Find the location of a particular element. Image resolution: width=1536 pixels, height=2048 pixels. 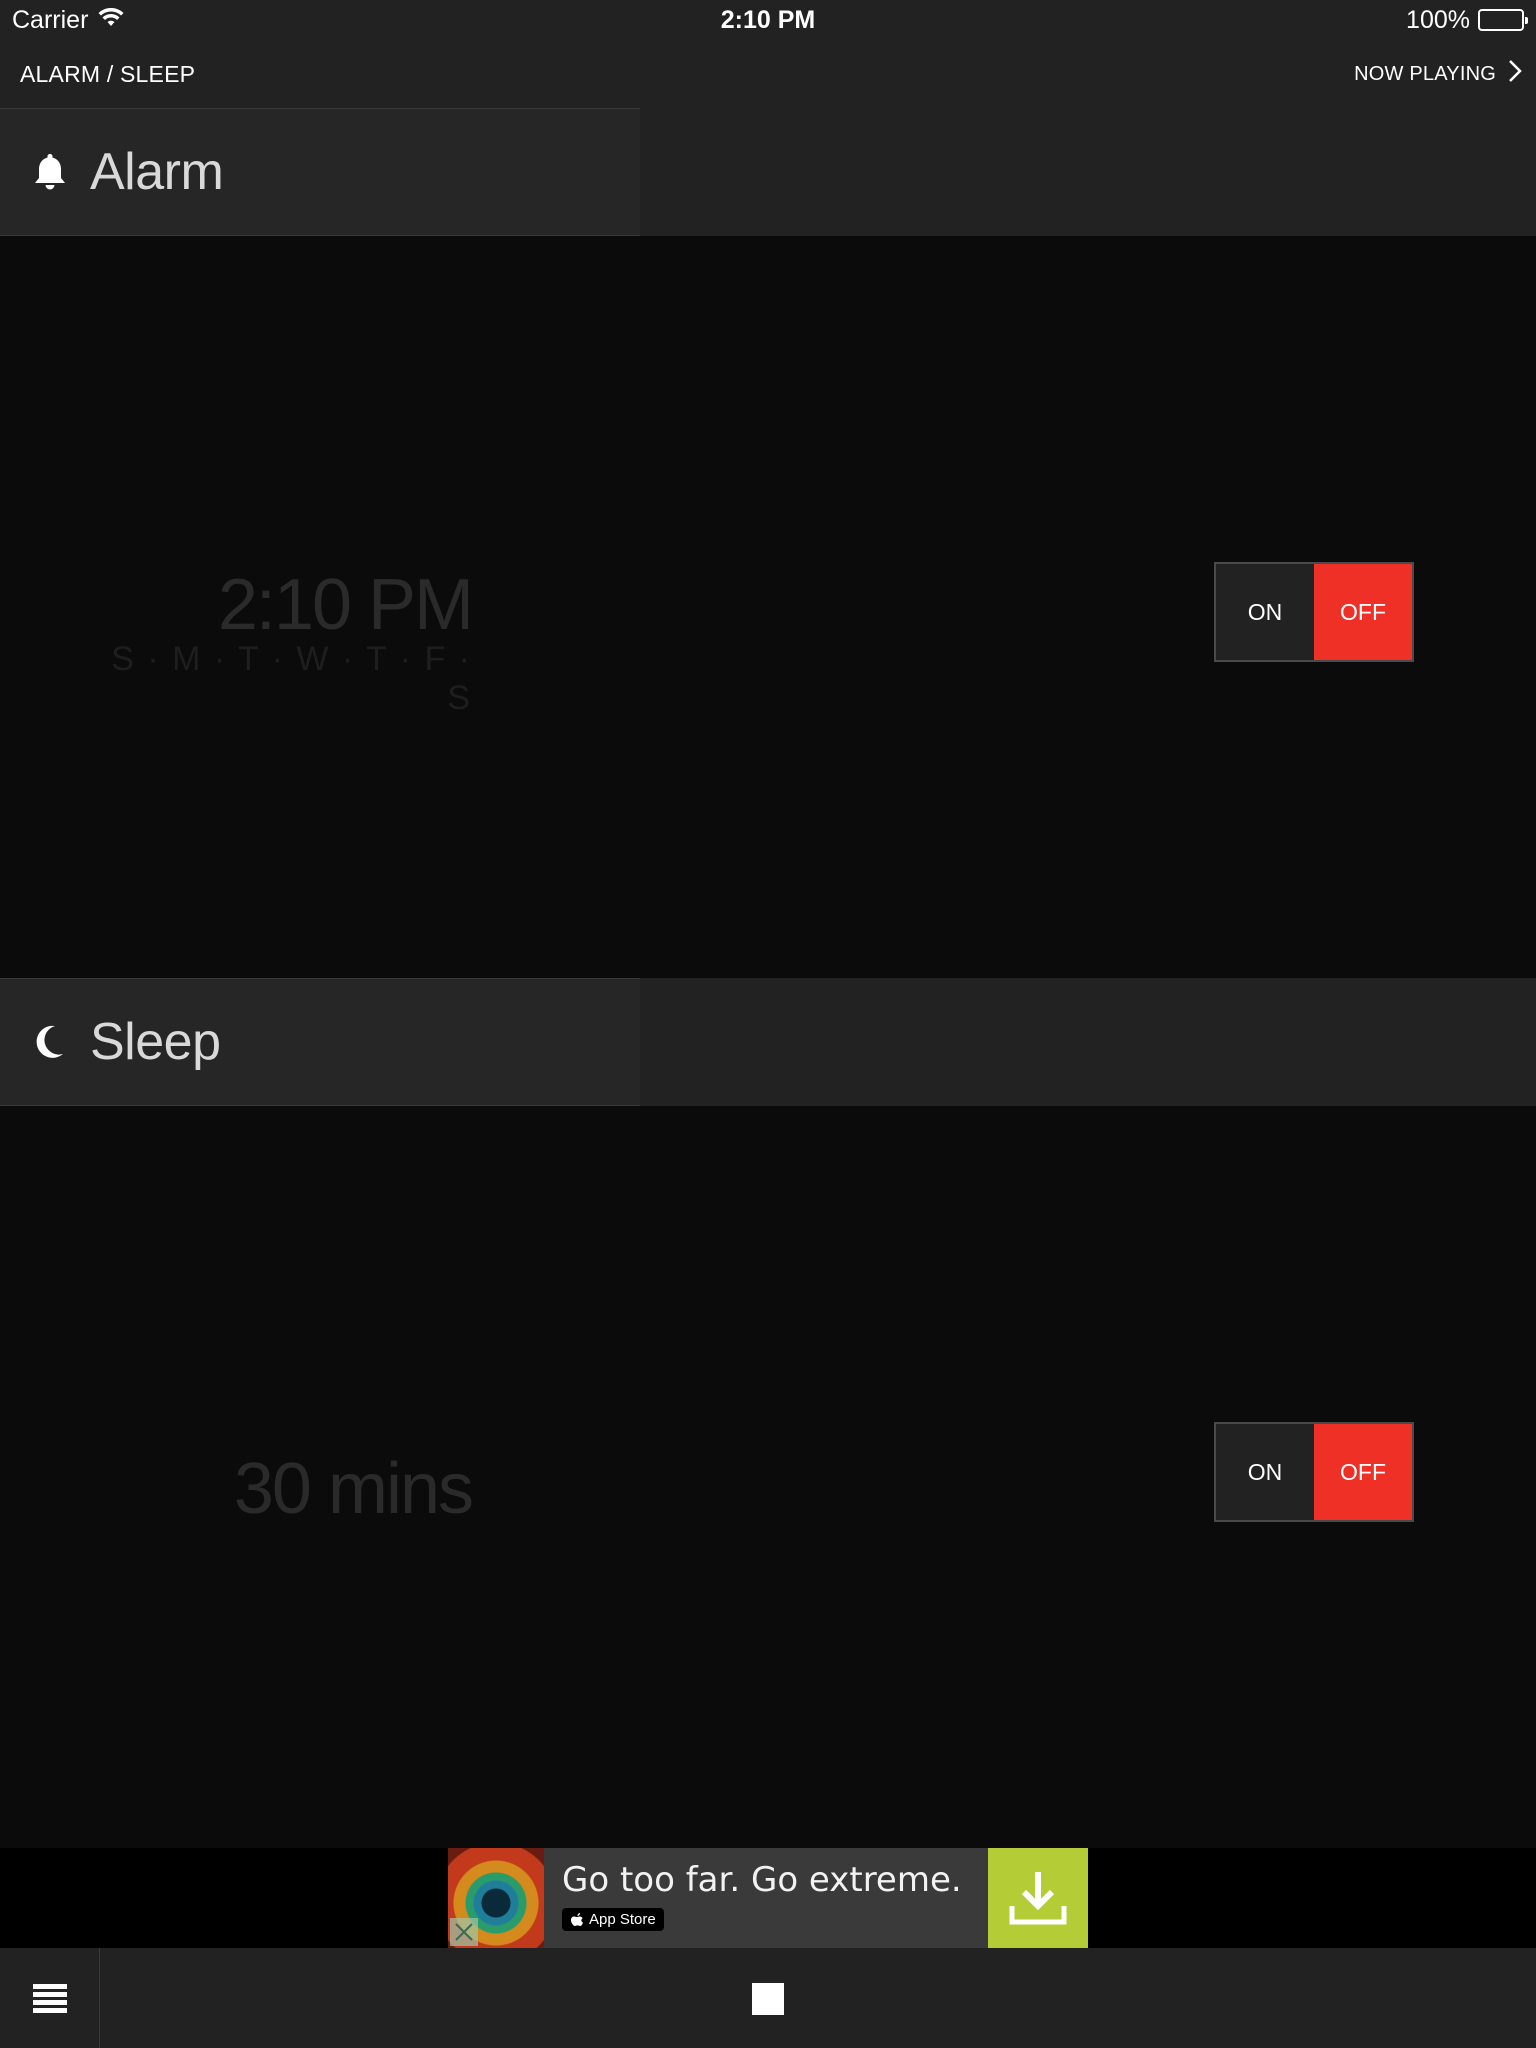

sleep-title: Sleep is located at coordinates (155, 1042).